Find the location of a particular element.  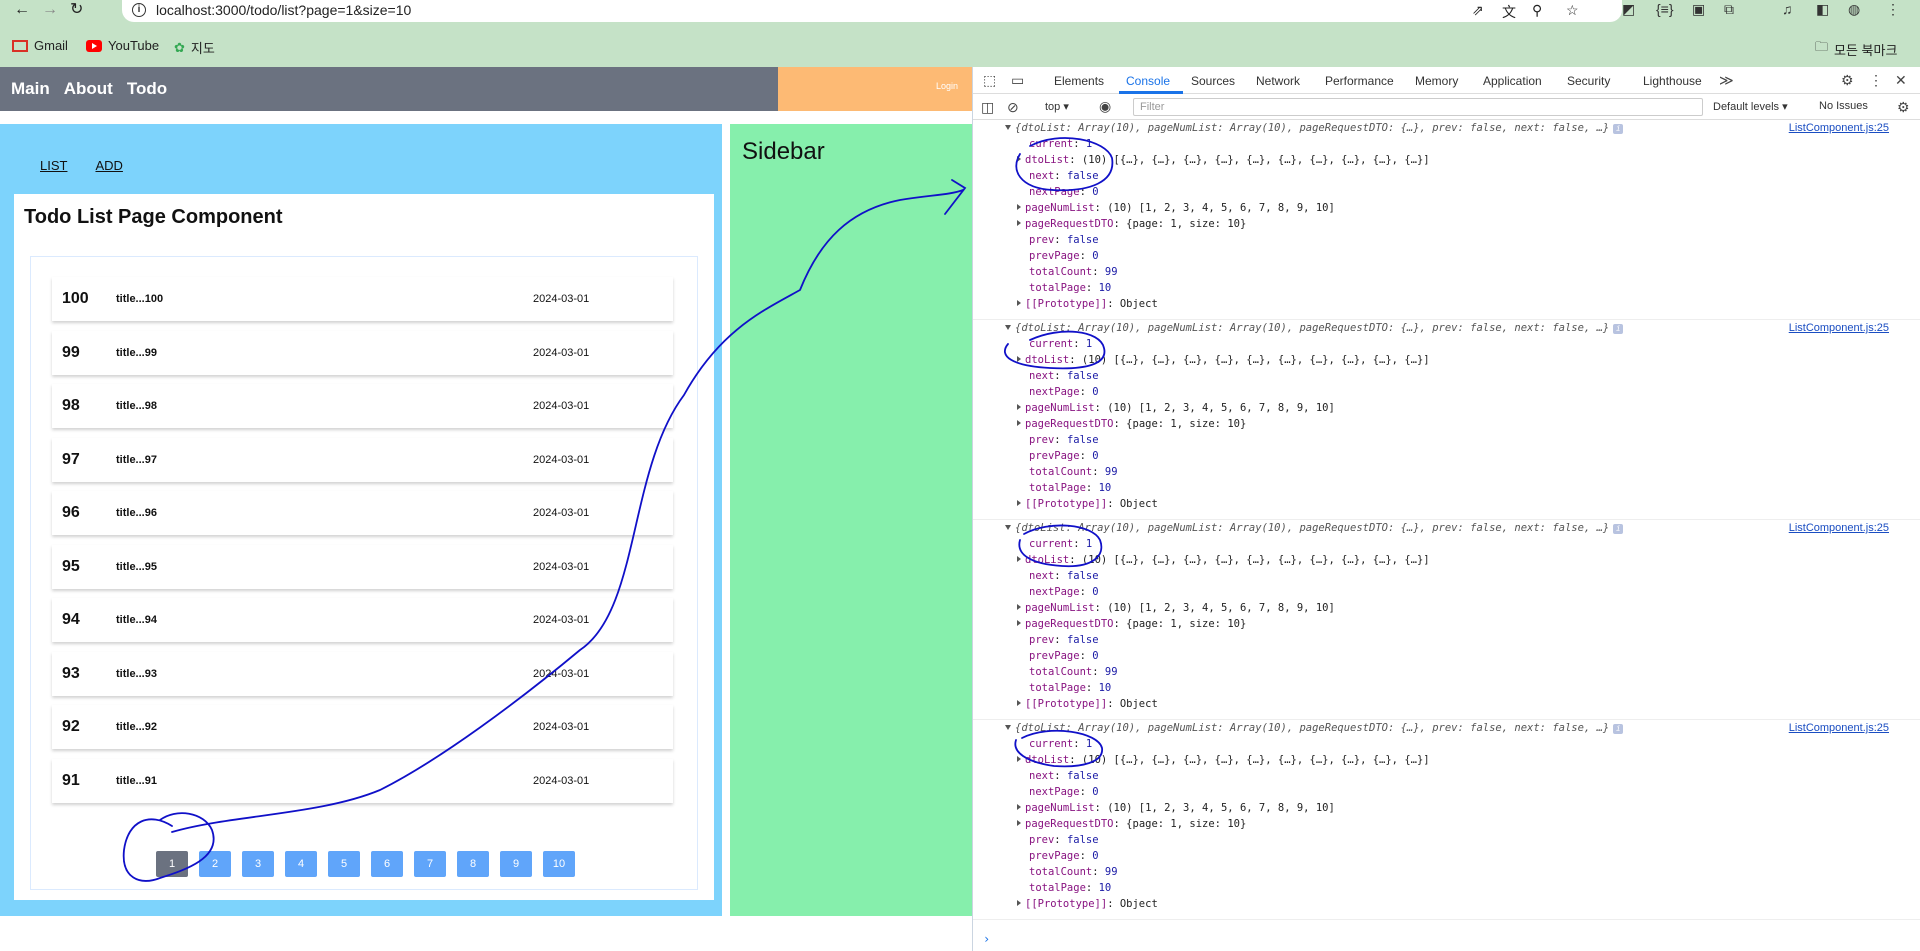

site-info-icon: i is located at coordinates (139, 10).